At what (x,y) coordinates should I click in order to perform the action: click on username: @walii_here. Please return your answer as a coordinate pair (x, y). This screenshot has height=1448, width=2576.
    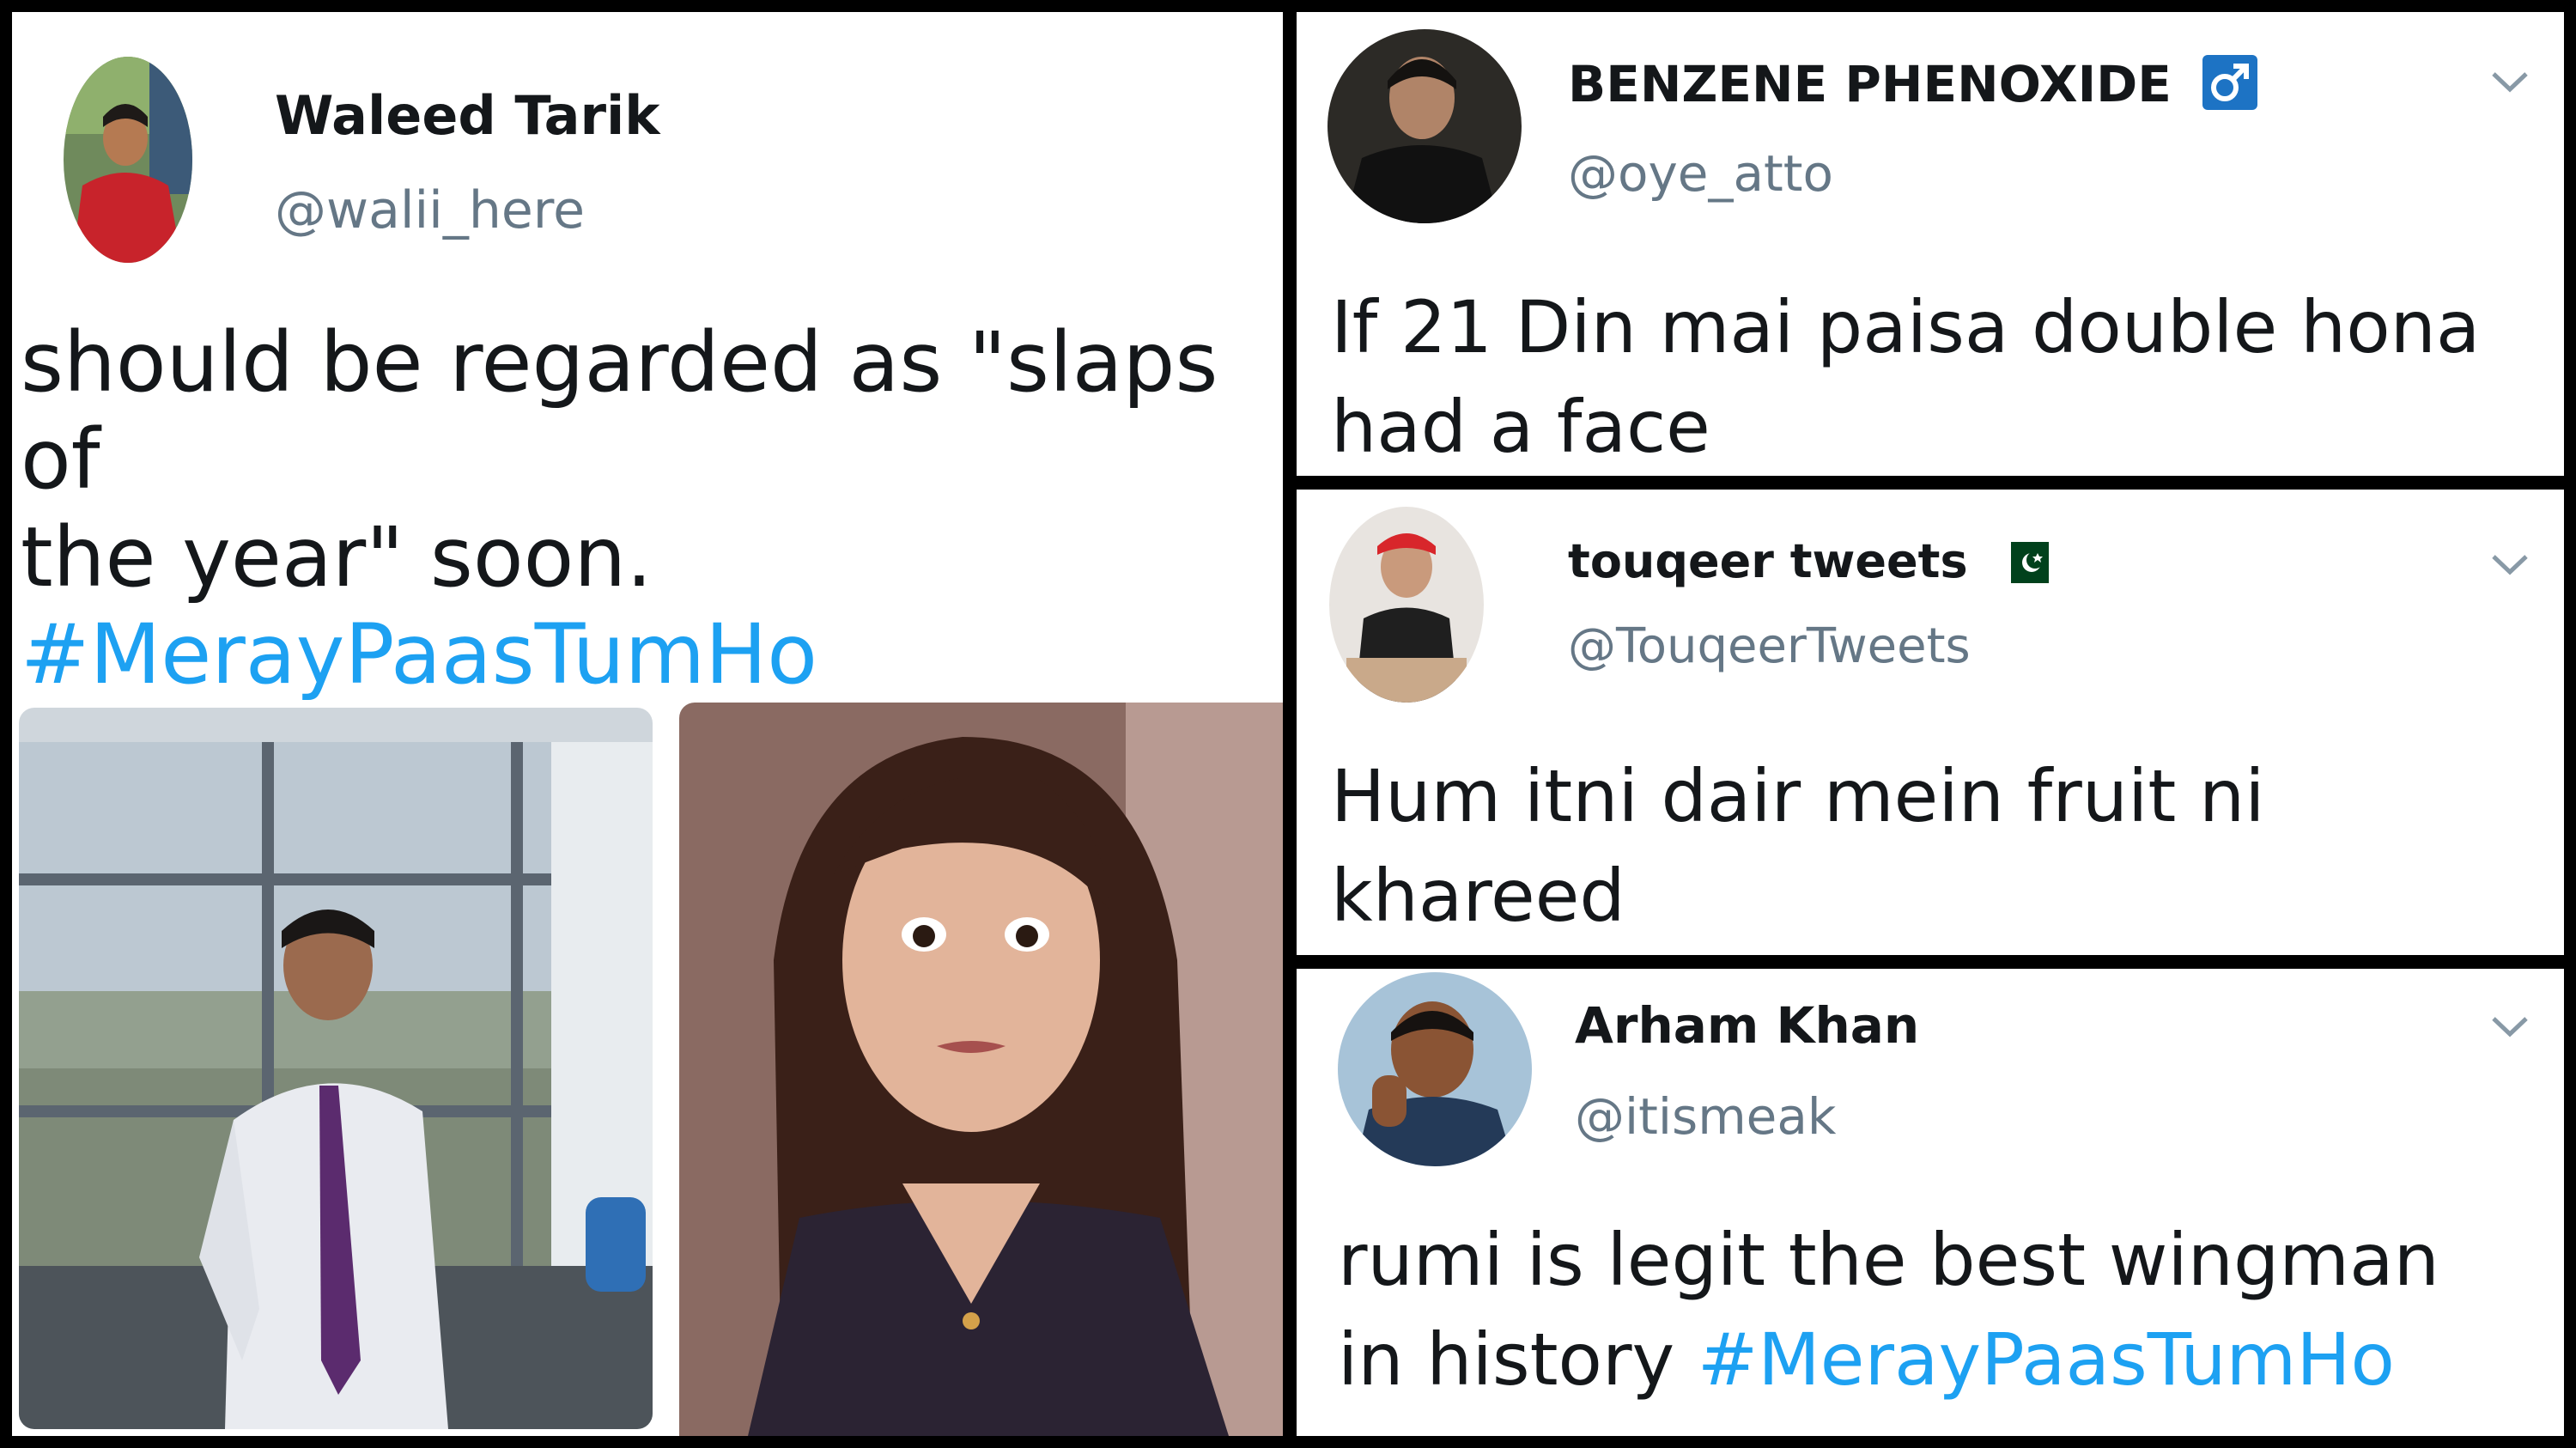
    Looking at the image, I should click on (430, 210).